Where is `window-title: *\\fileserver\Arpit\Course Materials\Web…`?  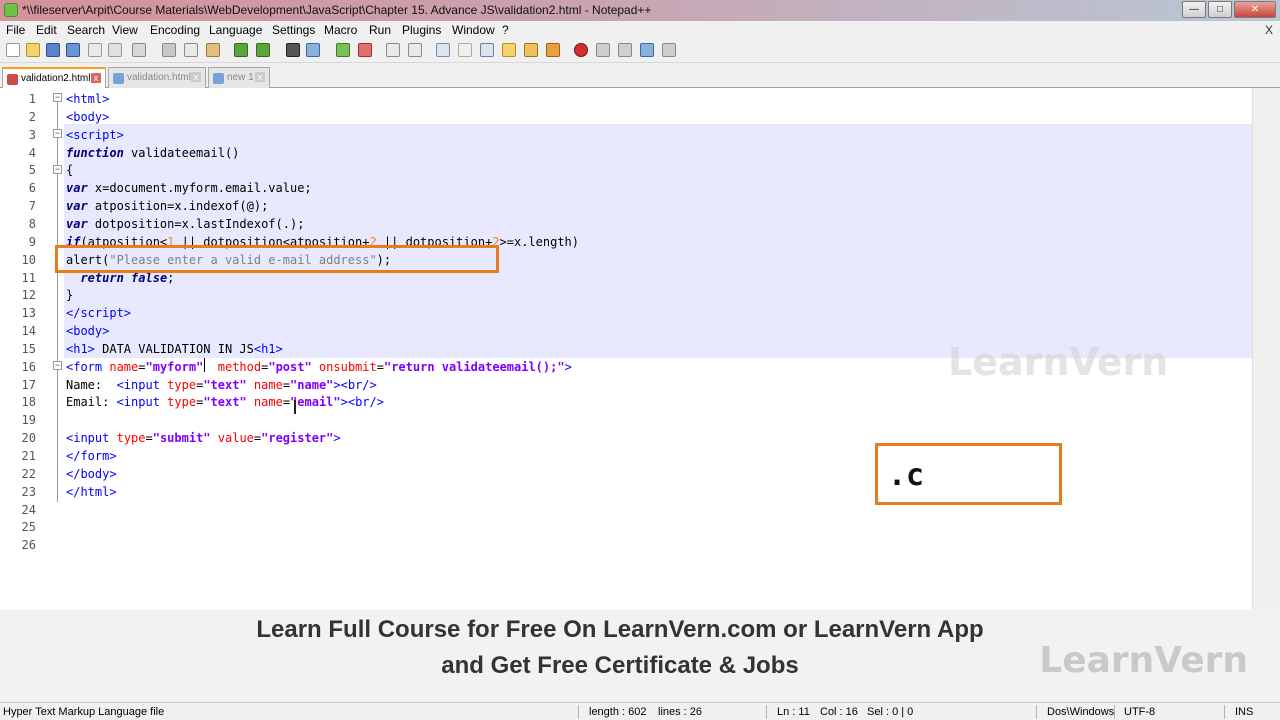 window-title: *\\fileserver\Arpit\Course Materials\Web… is located at coordinates (337, 10).